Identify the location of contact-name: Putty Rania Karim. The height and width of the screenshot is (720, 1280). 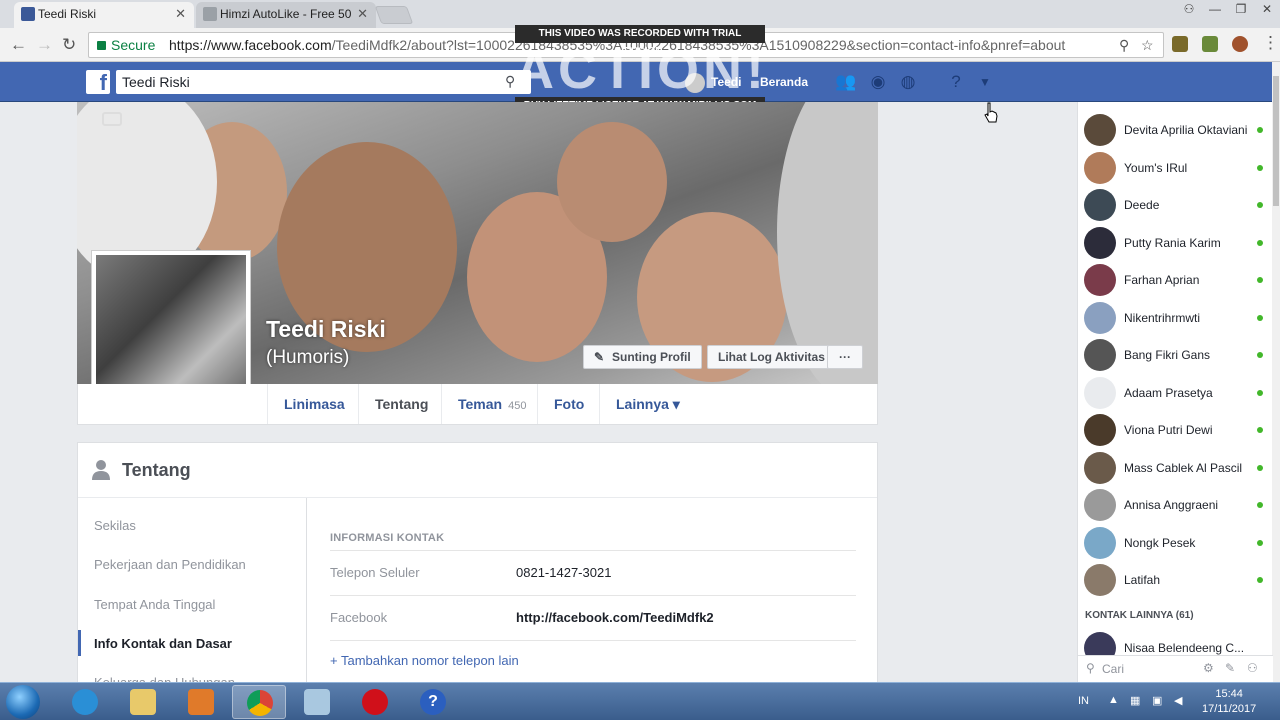
(1172, 242).